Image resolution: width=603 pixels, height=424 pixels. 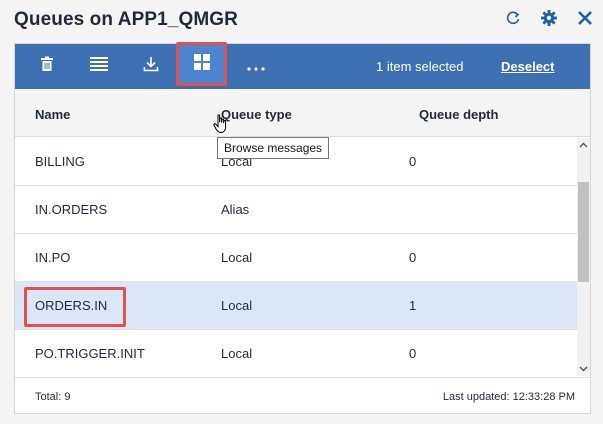 I want to click on scroll-down-icon, so click(x=583, y=369).